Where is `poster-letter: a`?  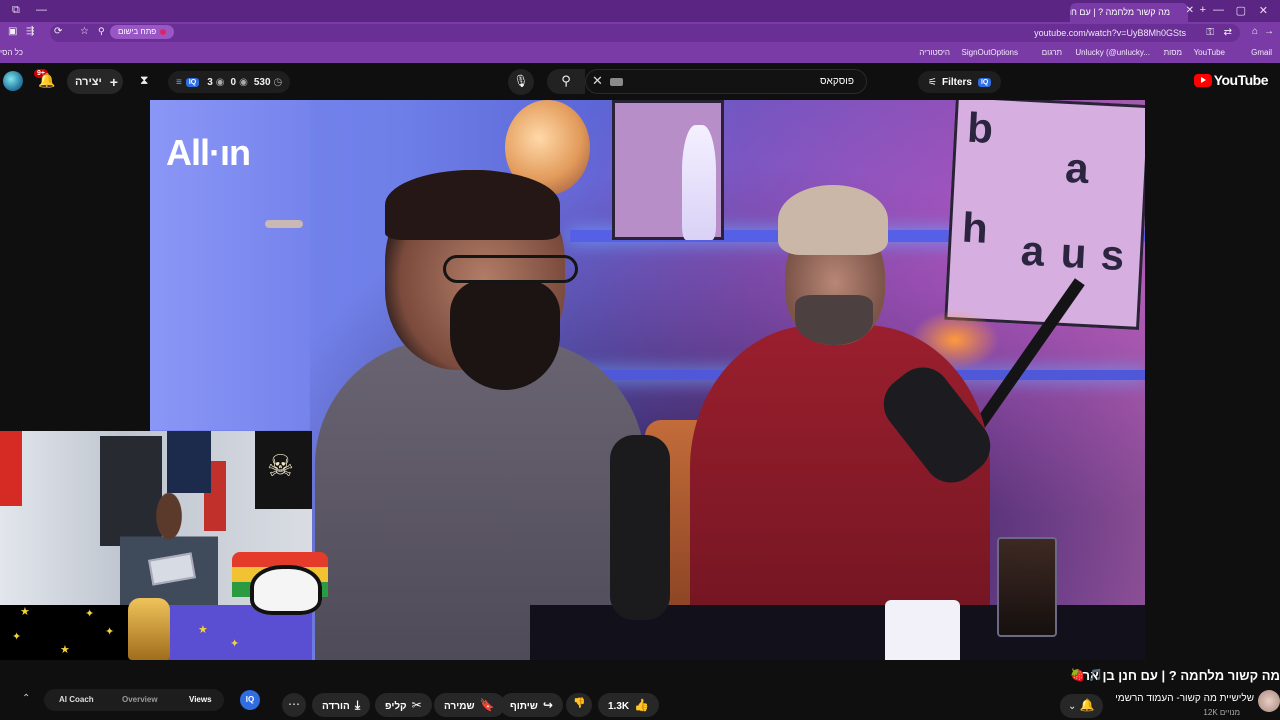 poster-letter: a is located at coordinates (1077, 168).